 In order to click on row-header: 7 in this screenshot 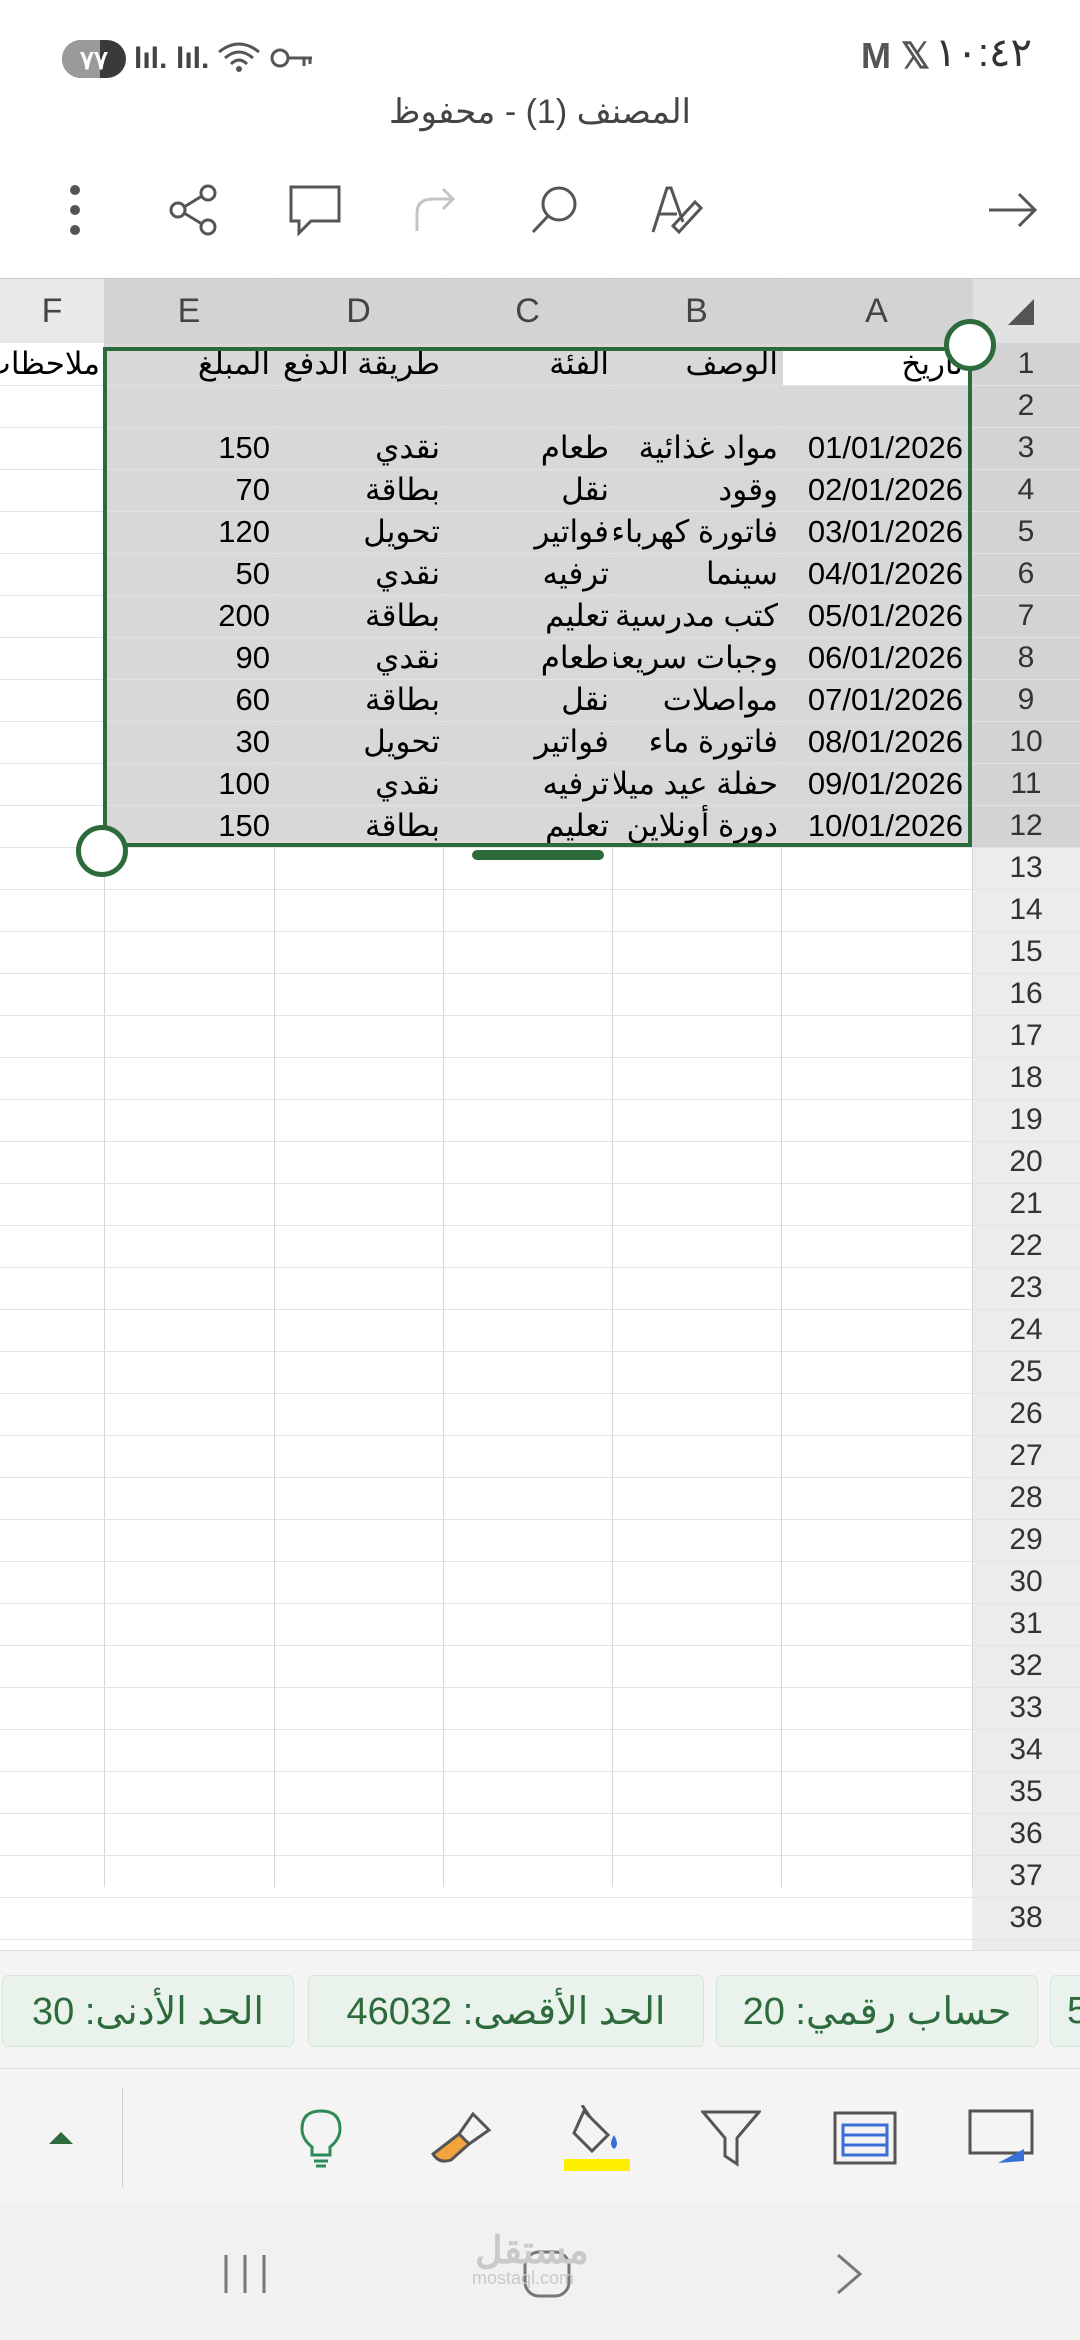, I will do `click(1026, 616)`.